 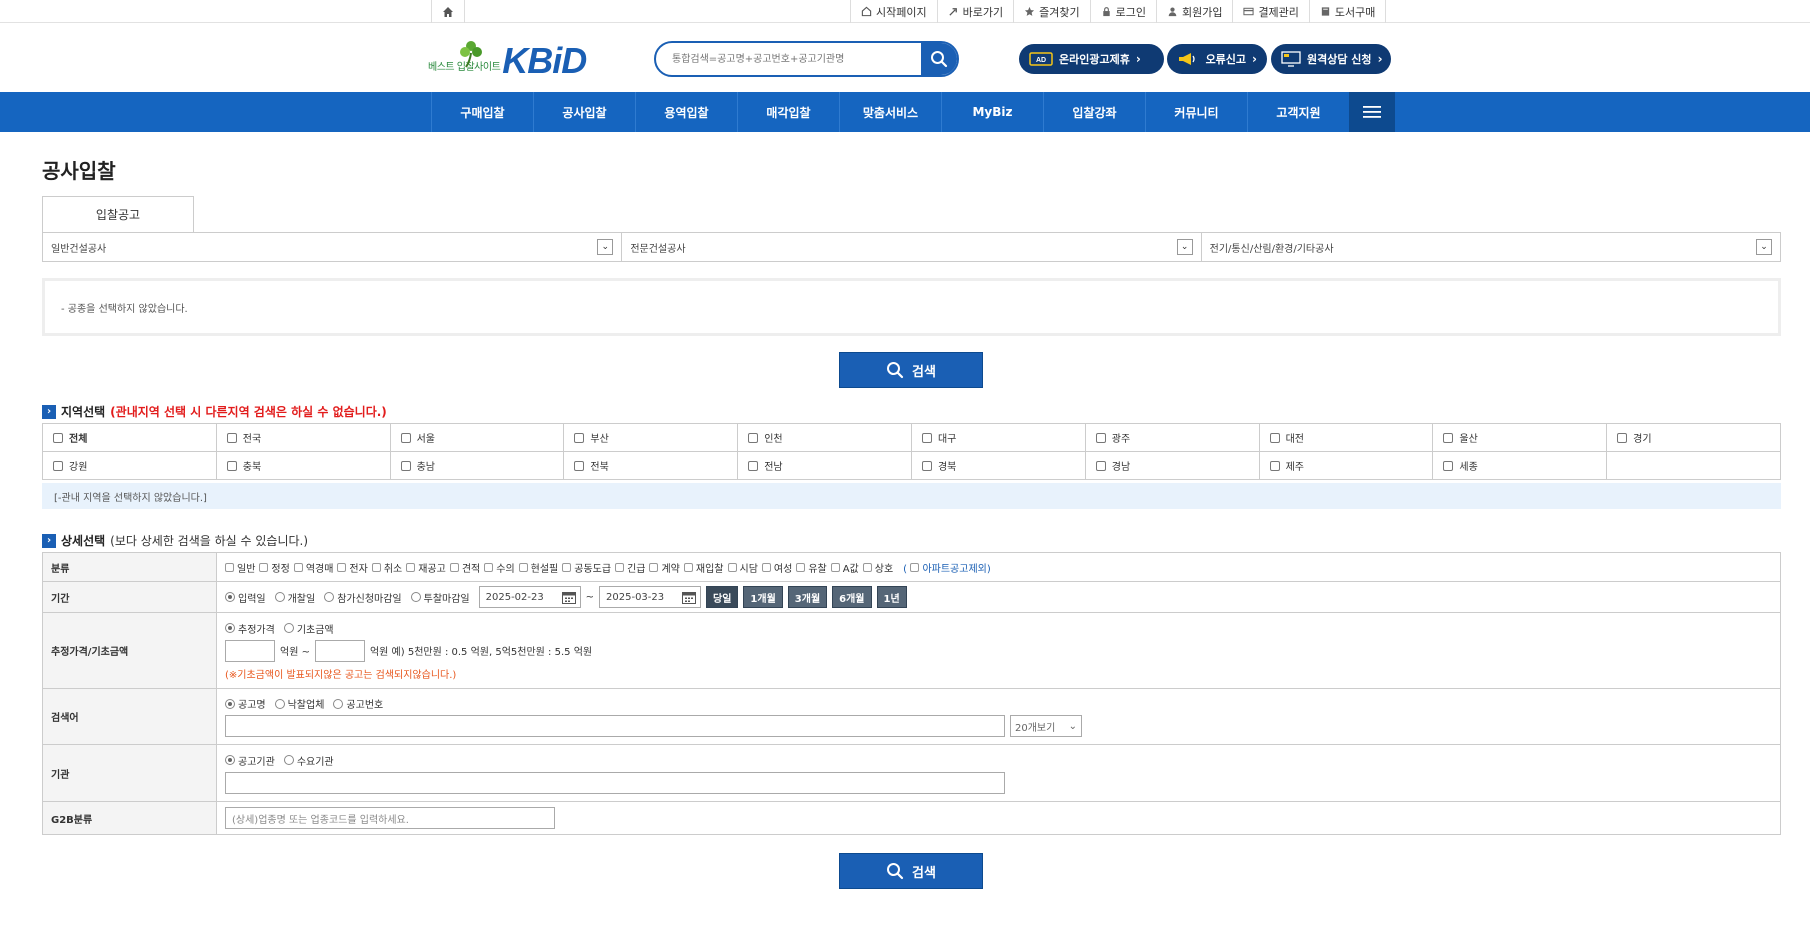 I want to click on region-ulsan: 울산, so click(x=1520, y=437).